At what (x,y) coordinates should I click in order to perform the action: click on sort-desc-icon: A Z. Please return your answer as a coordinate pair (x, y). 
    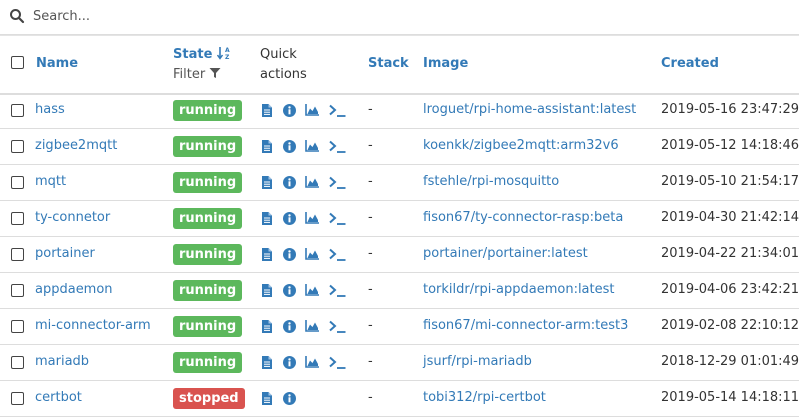
    Looking at the image, I should click on (223, 54).